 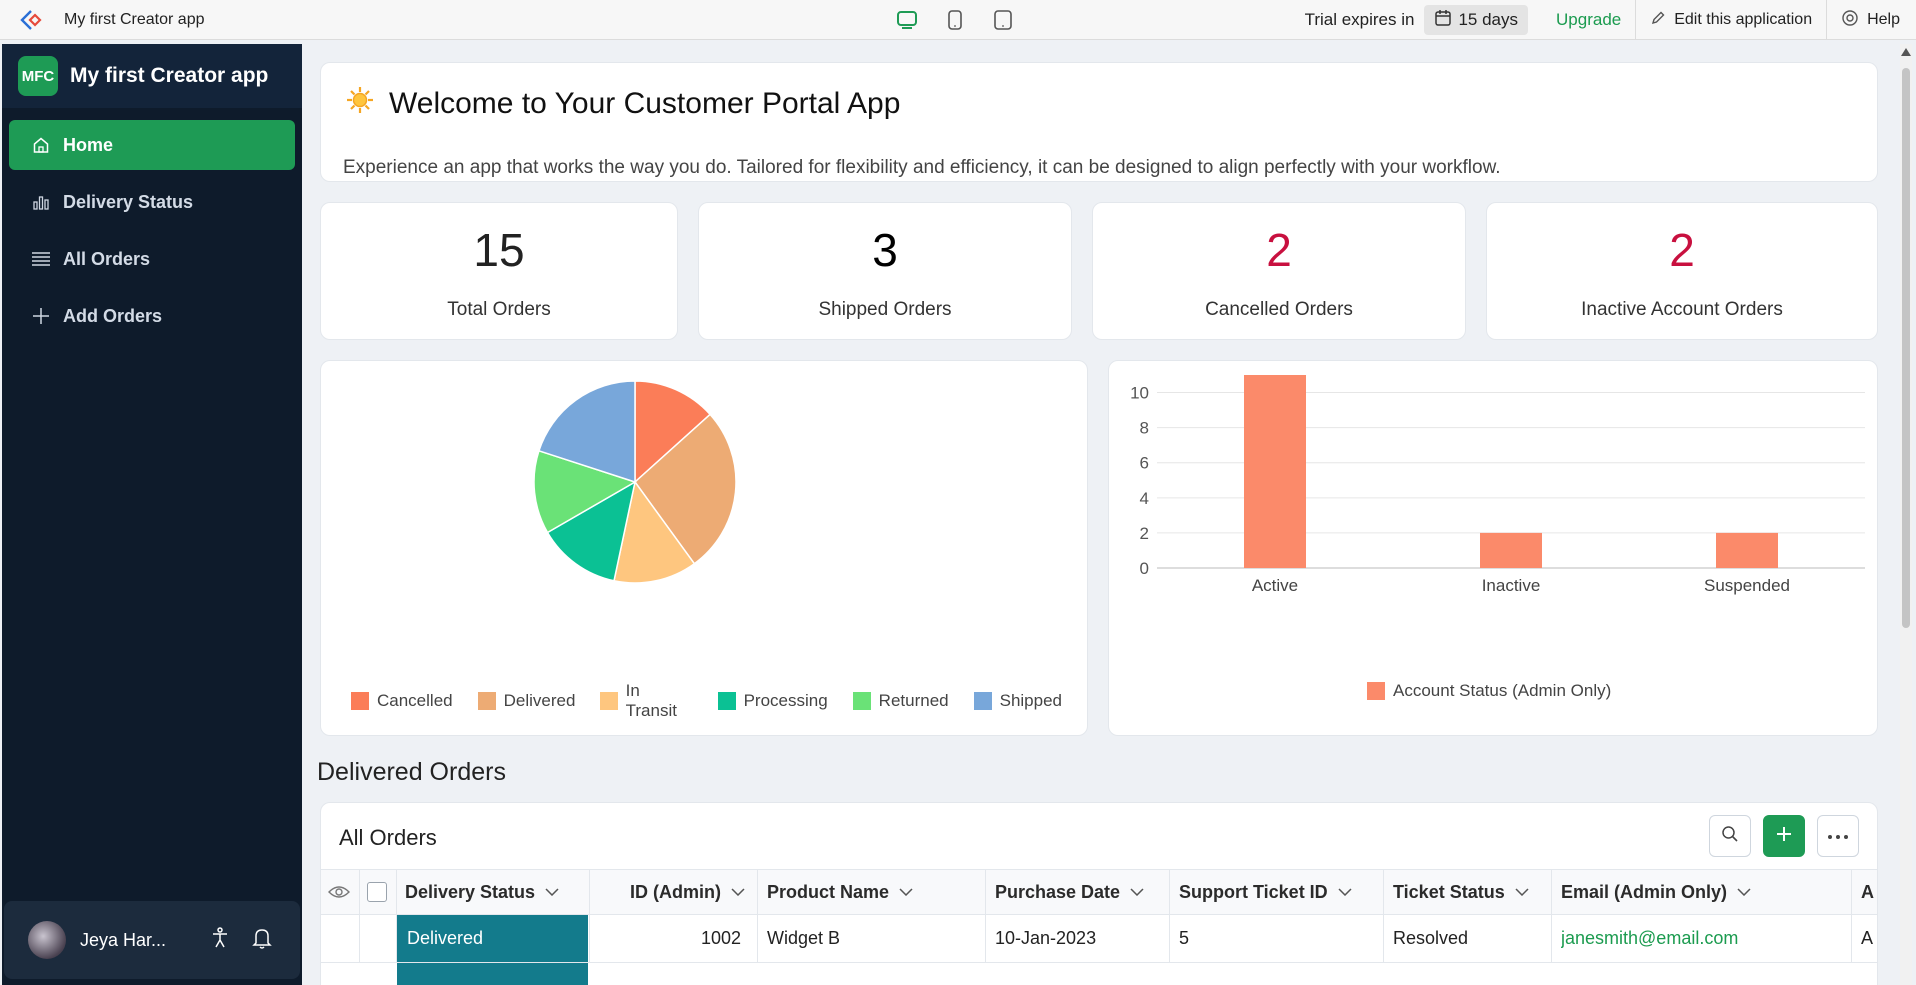 What do you see at coordinates (1703, 938) in the screenshot?
I see `email-cell: janesmith@email.com` at bounding box center [1703, 938].